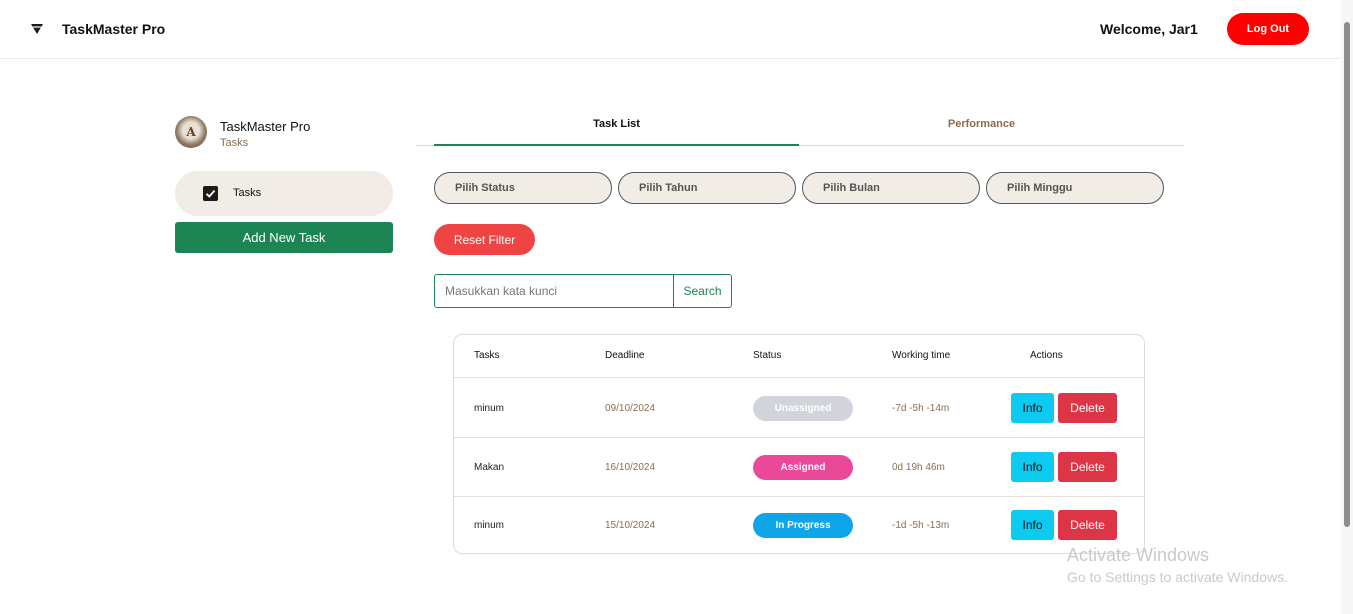 The height and width of the screenshot is (614, 1353). Describe the element at coordinates (37, 29) in the screenshot. I see `brand-logo-icon` at that location.